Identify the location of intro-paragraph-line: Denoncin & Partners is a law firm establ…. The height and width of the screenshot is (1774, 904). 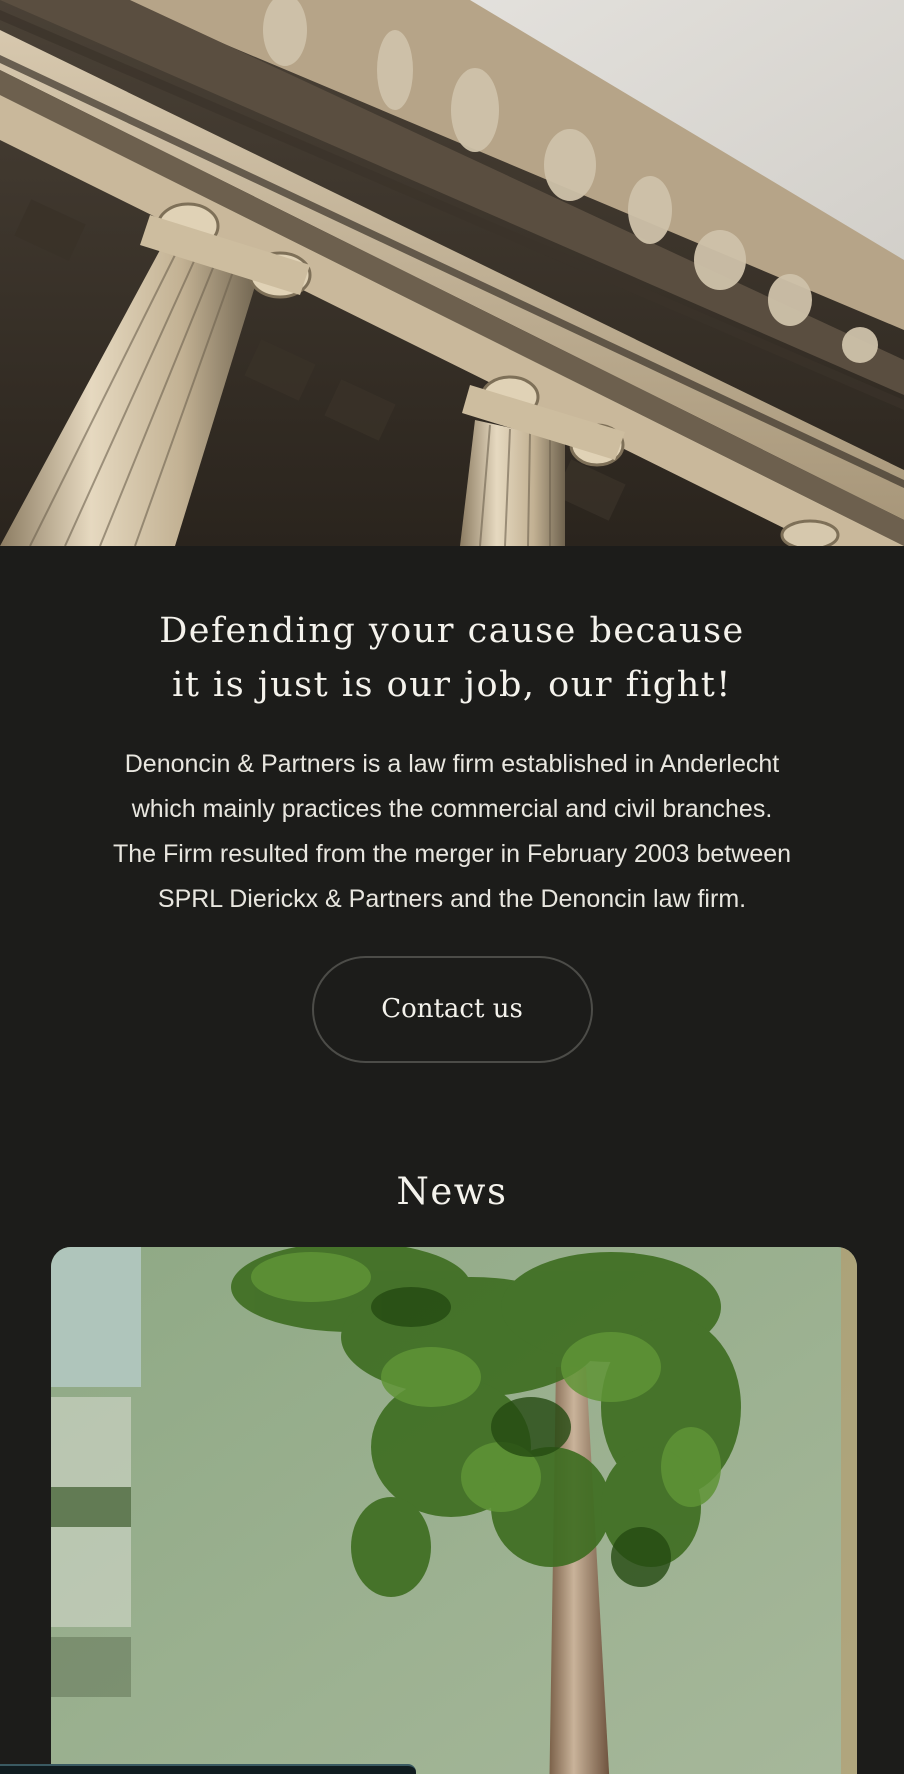
(452, 764).